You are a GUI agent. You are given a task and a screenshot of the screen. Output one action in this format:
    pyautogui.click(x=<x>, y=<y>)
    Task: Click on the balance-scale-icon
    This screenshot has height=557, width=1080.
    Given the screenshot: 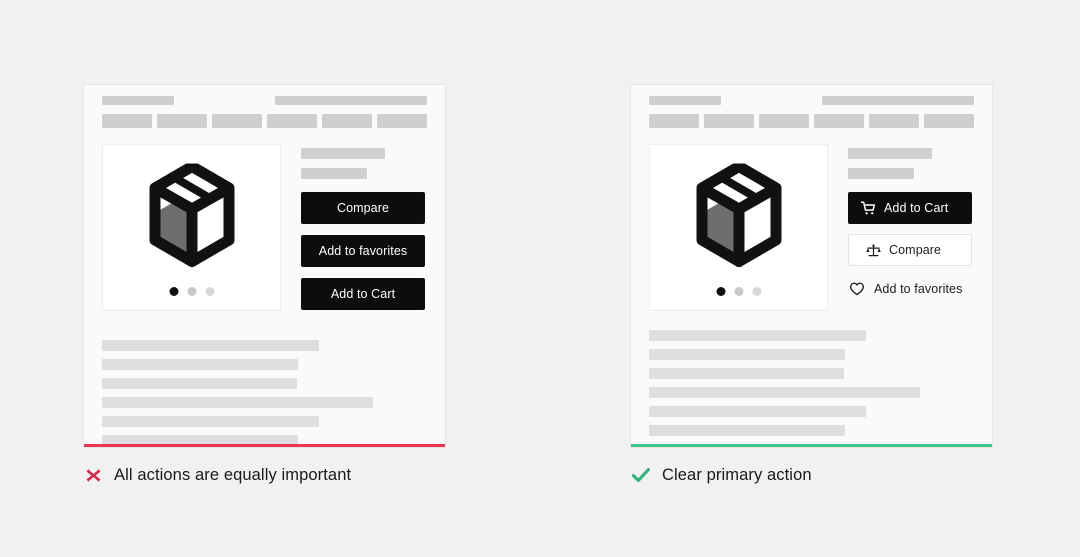 What is the action you would take?
    pyautogui.click(x=873, y=250)
    